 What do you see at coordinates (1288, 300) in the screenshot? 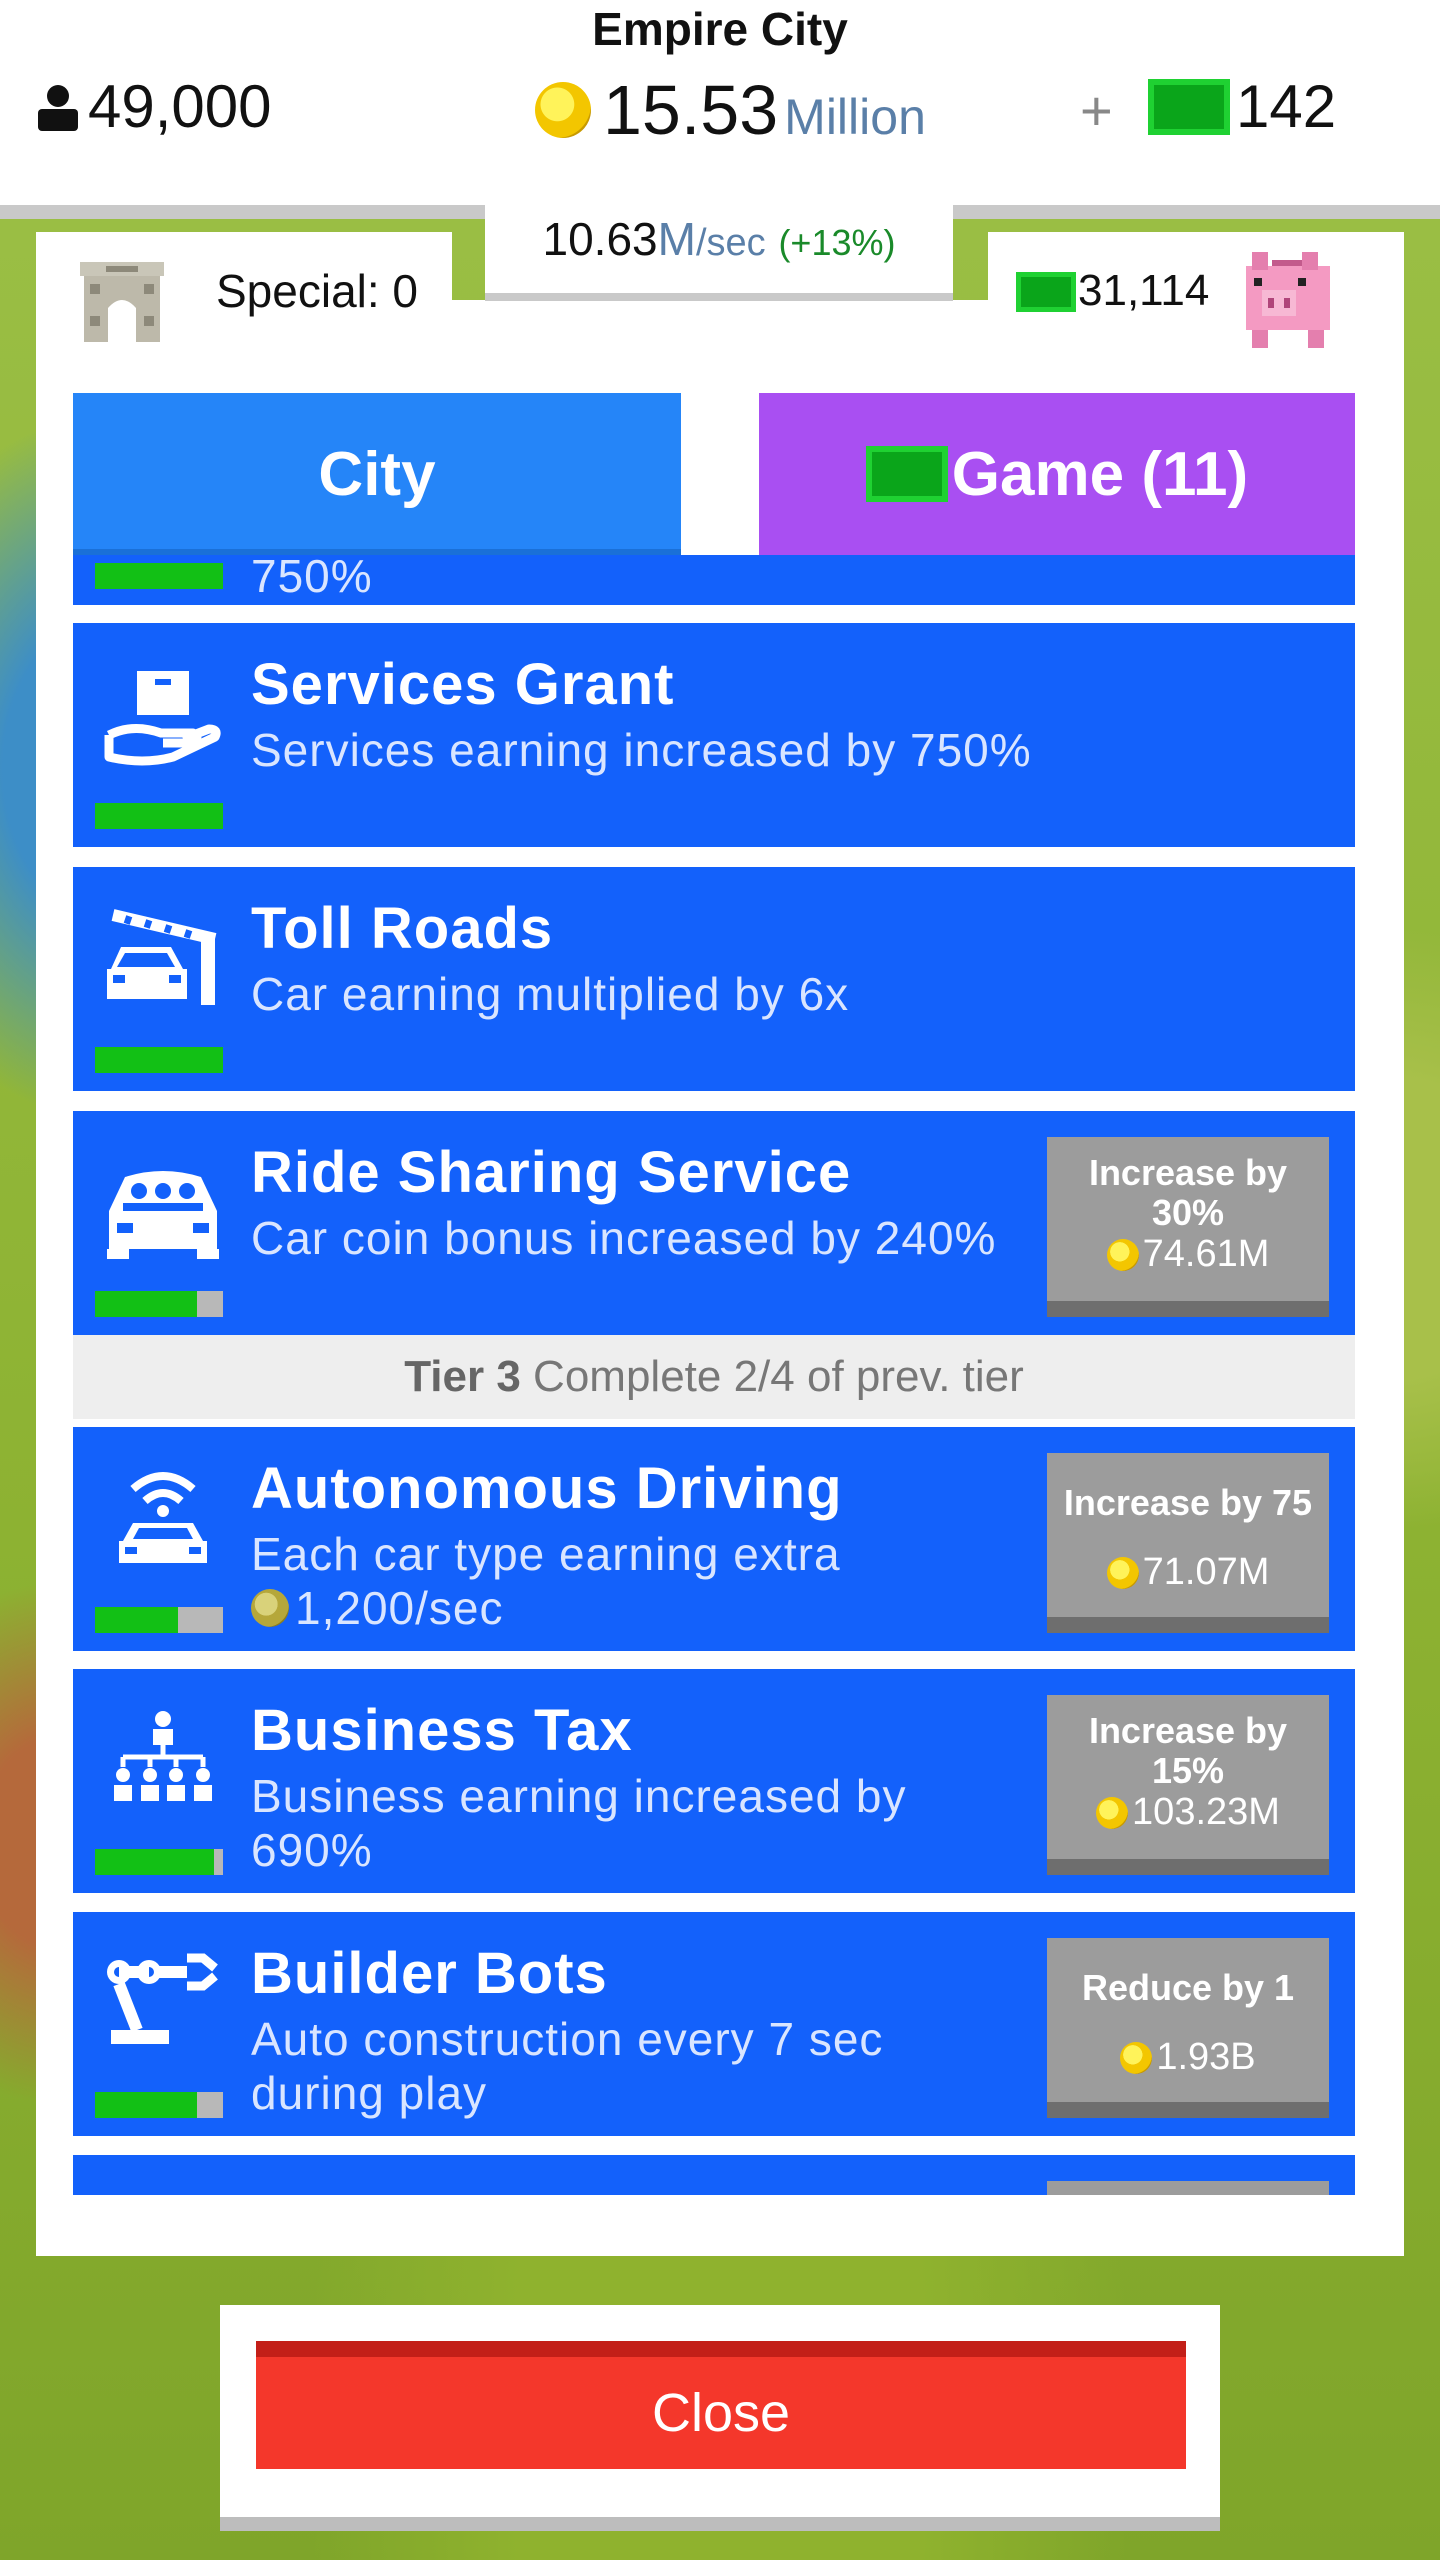
I see `piggy-bank-icon` at bounding box center [1288, 300].